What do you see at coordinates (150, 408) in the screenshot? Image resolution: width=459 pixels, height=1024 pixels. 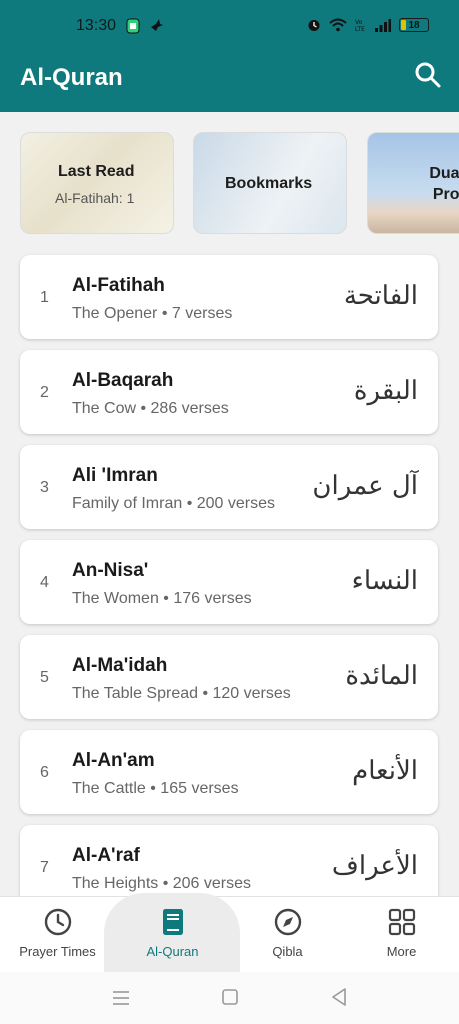 I see `surah-meta: The Cow • 286 verses` at bounding box center [150, 408].